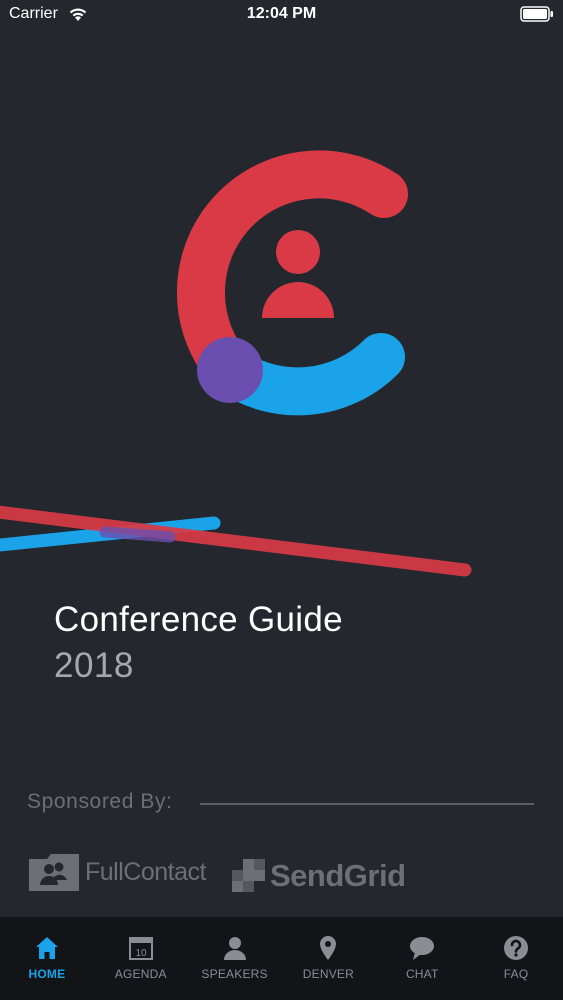  What do you see at coordinates (516, 948) in the screenshot?
I see `question-icon` at bounding box center [516, 948].